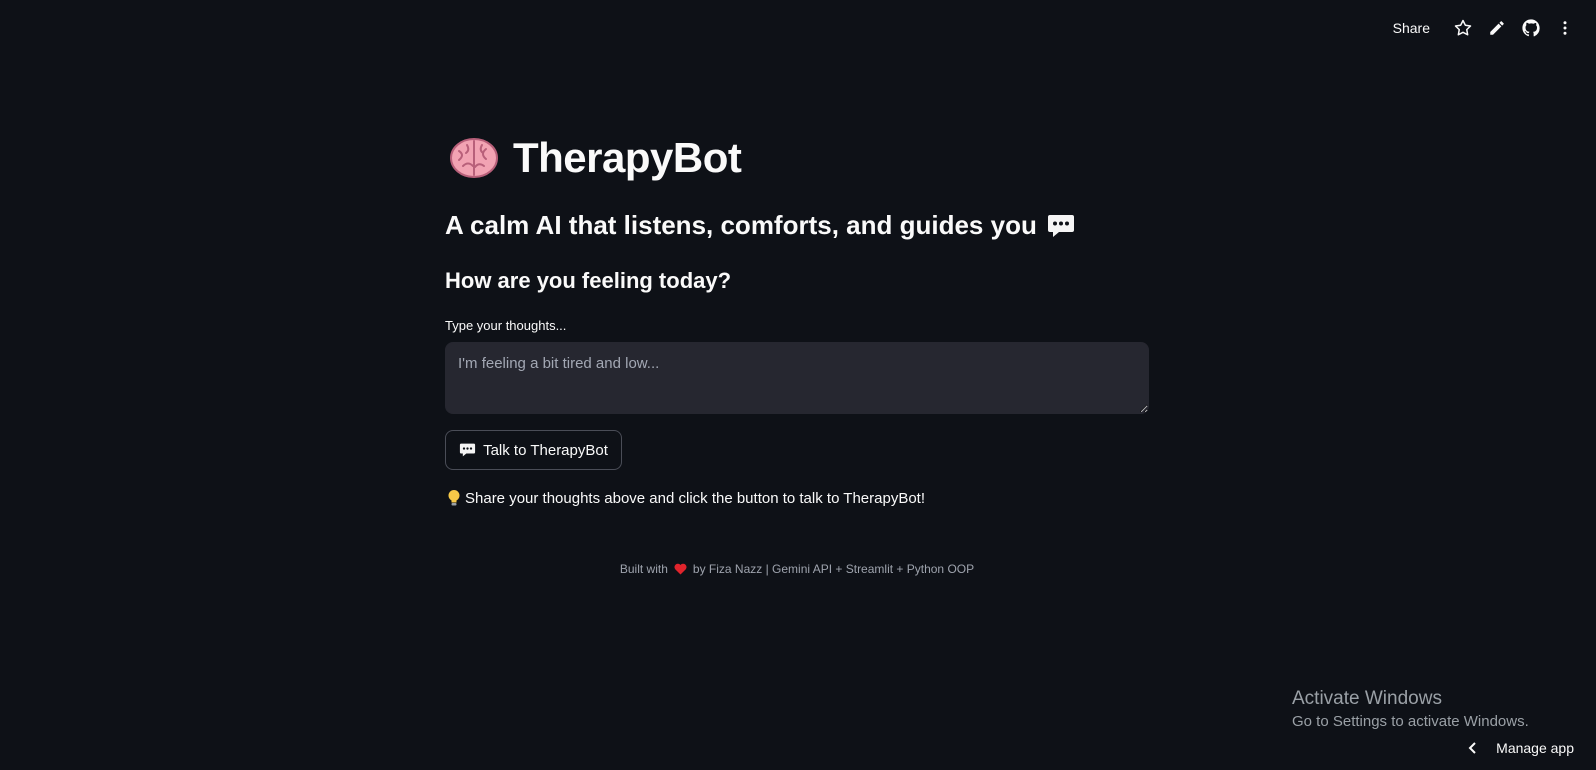 The width and height of the screenshot is (1596, 770). What do you see at coordinates (474, 158) in the screenshot?
I see `brain-icon` at bounding box center [474, 158].